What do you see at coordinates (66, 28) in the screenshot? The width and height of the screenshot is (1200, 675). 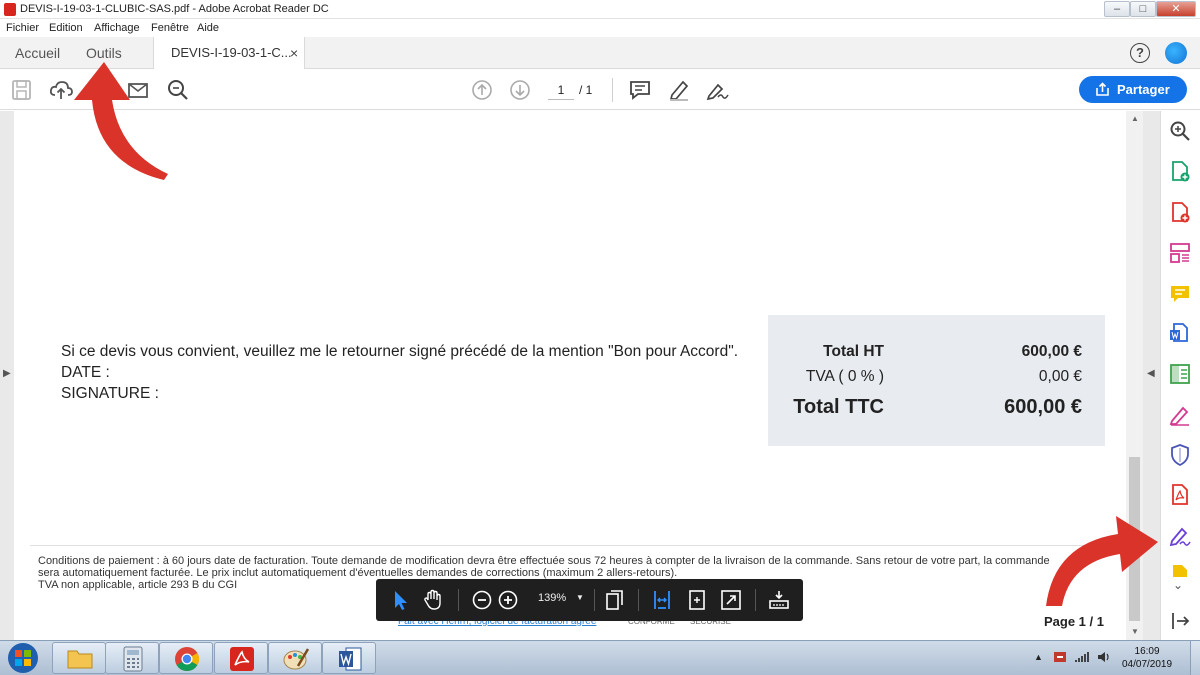 I see `menu-edition: Edition` at bounding box center [66, 28].